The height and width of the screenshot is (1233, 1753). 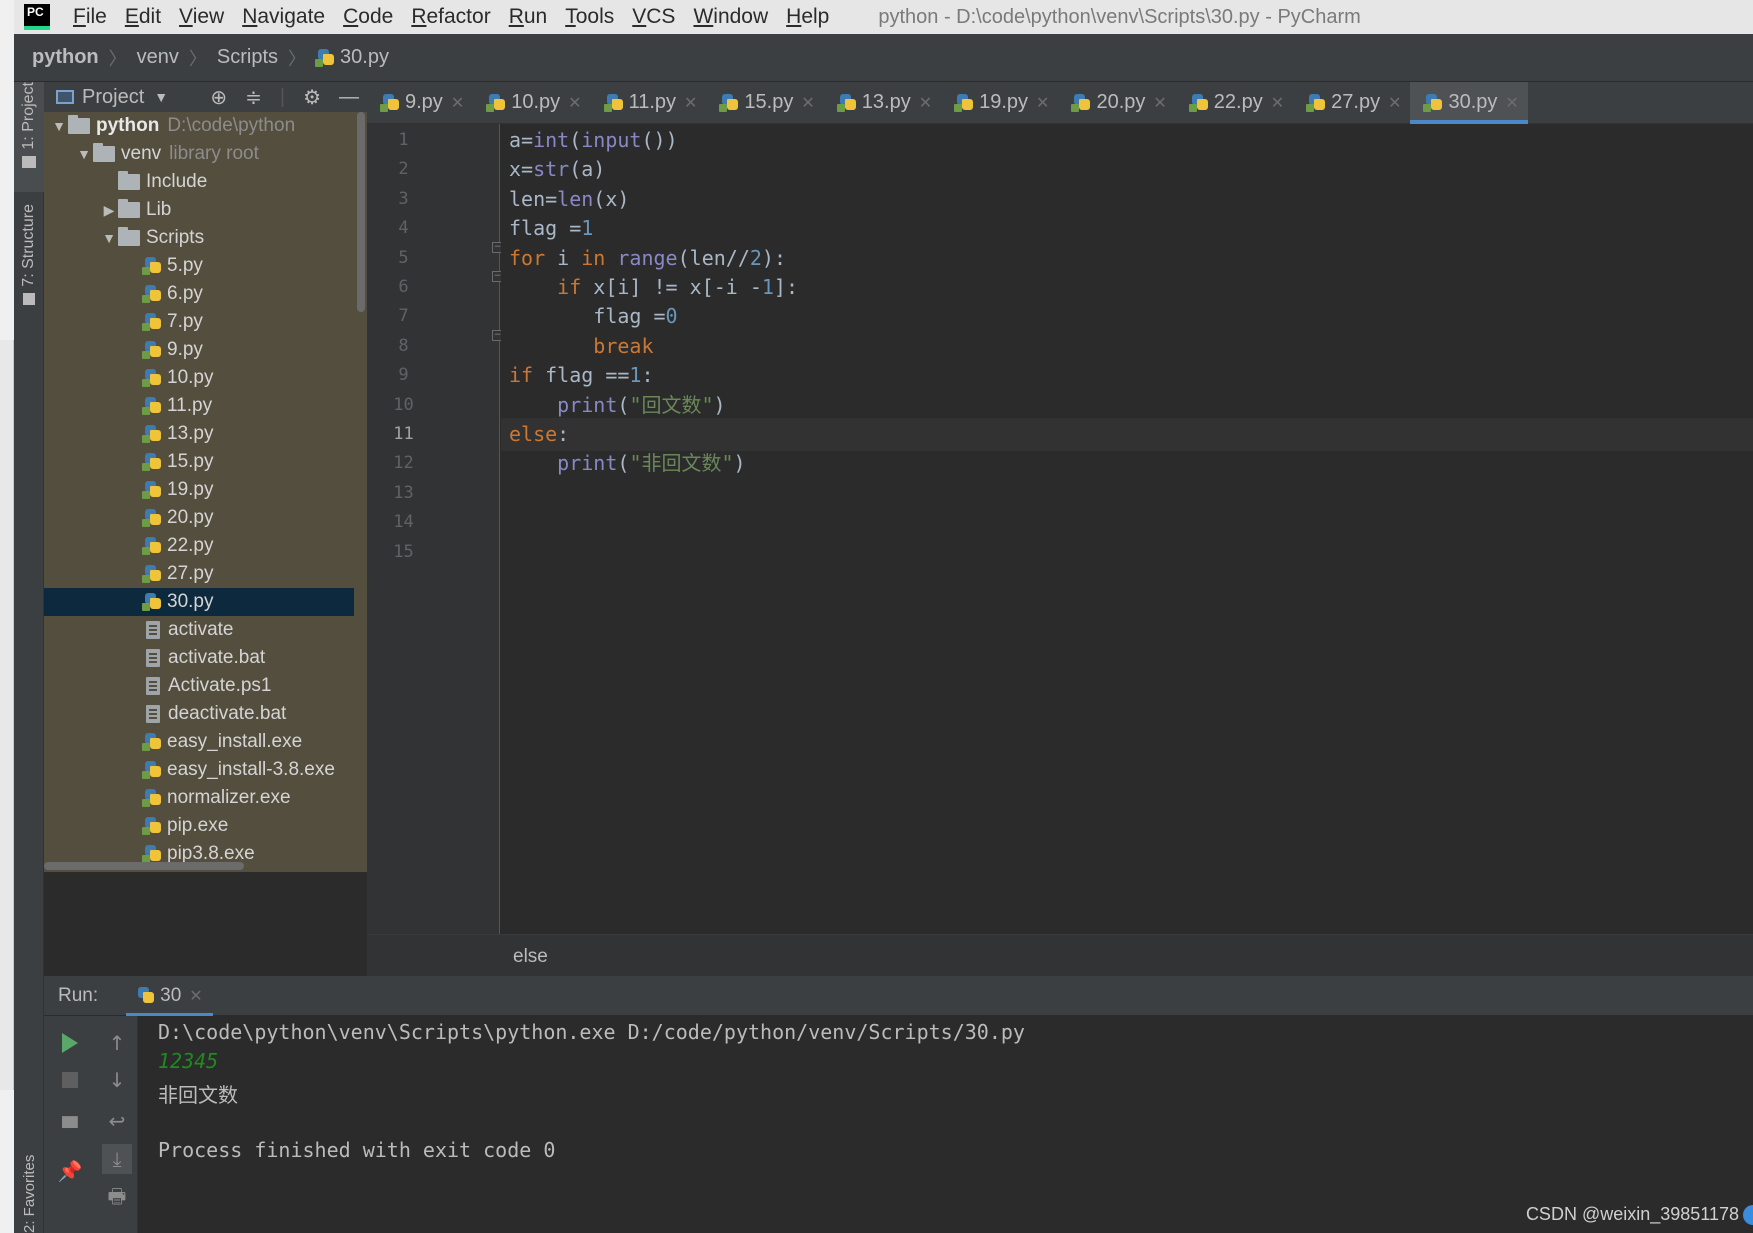 What do you see at coordinates (199, 126) in the screenshot?
I see `tree-item: ▼ python D:\code\python` at bounding box center [199, 126].